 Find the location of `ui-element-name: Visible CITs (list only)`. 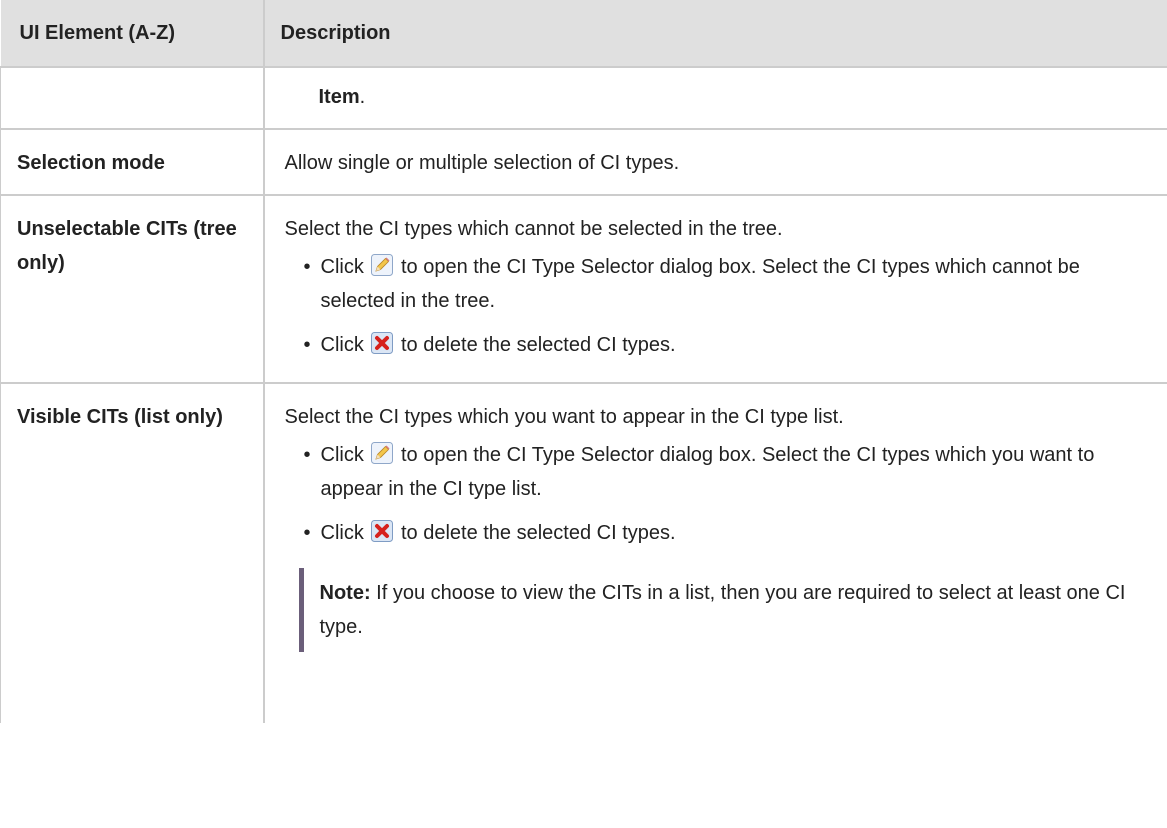

ui-element-name: Visible CITs (list only) is located at coordinates (132, 553).